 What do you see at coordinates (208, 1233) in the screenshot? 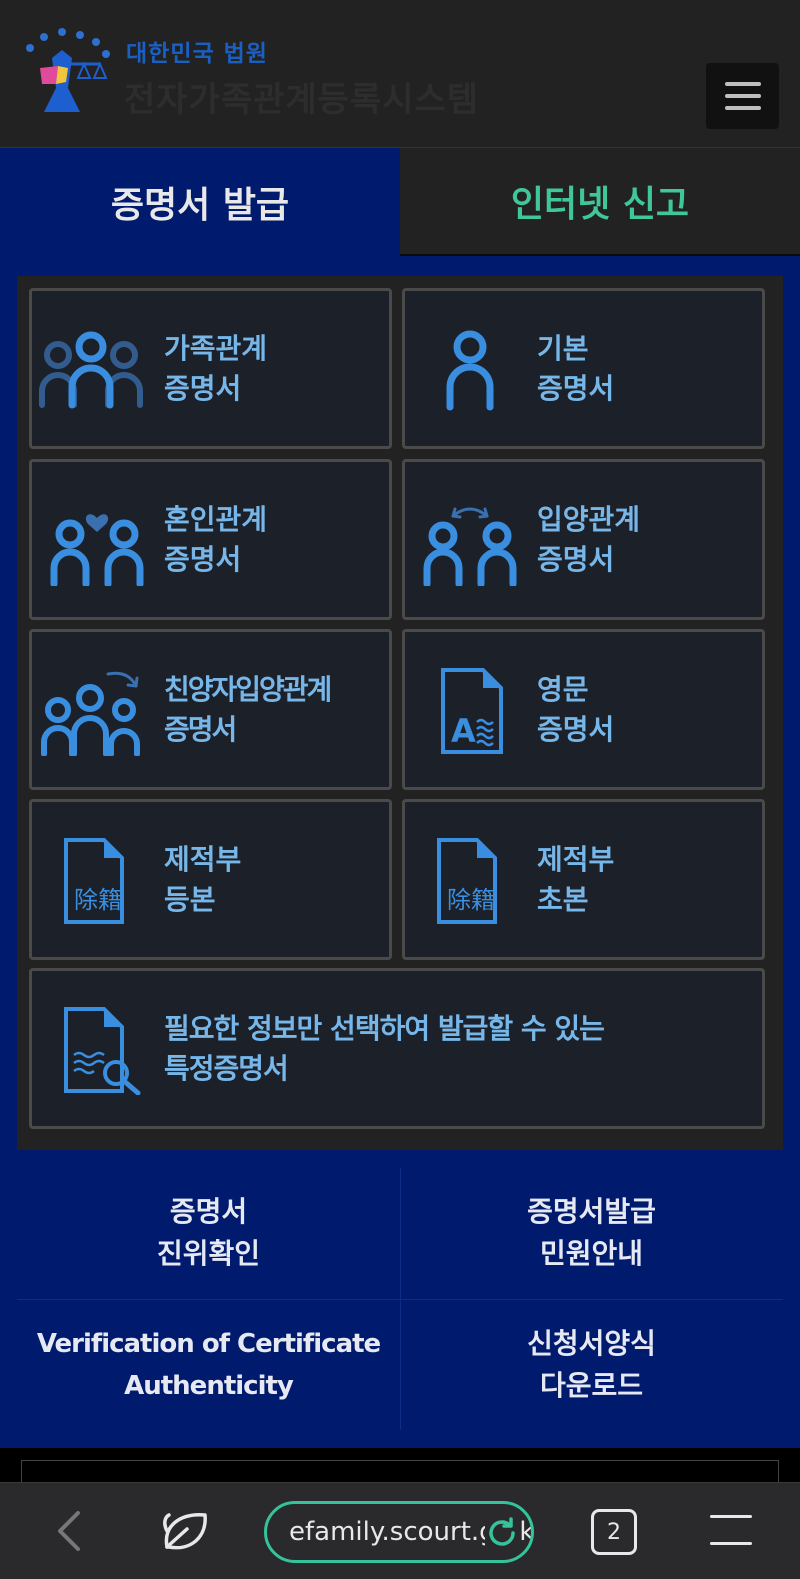
I see `link-certificate-verification: 증명서 진위확인` at bounding box center [208, 1233].